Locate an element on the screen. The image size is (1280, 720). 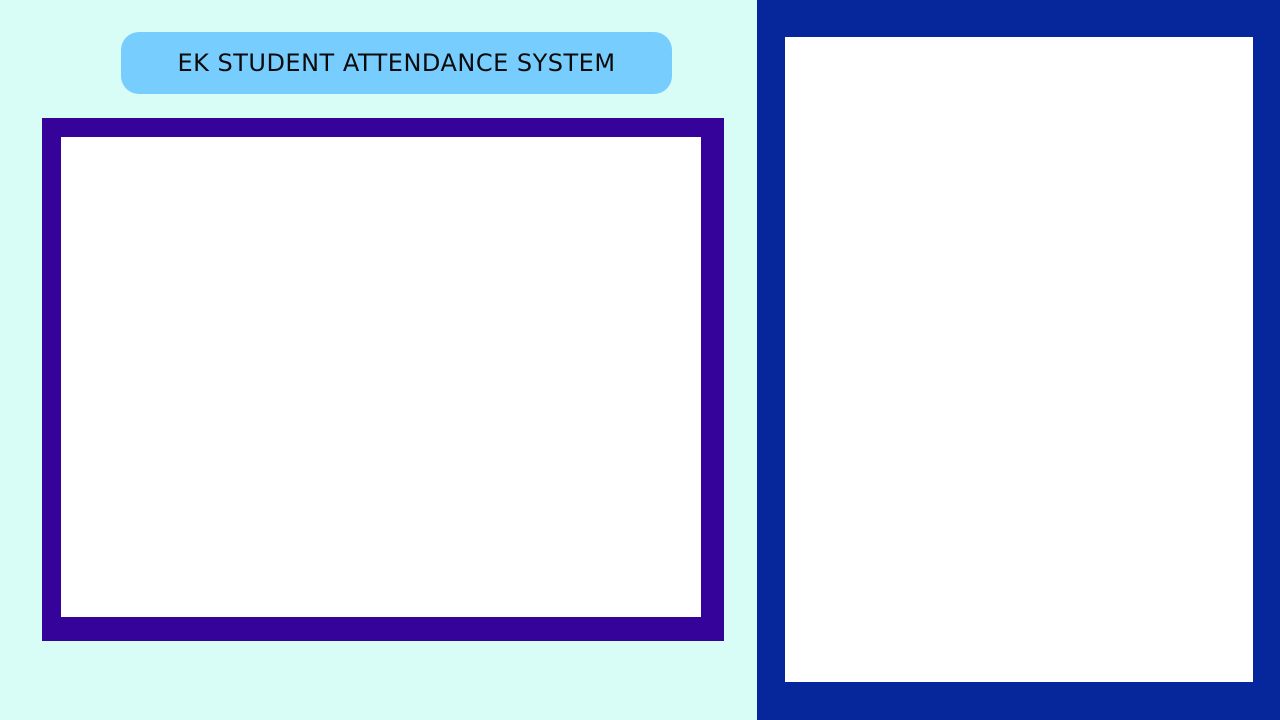
app-title: EK STUDENT ATTENDANCE SYSTEM is located at coordinates (396, 63).